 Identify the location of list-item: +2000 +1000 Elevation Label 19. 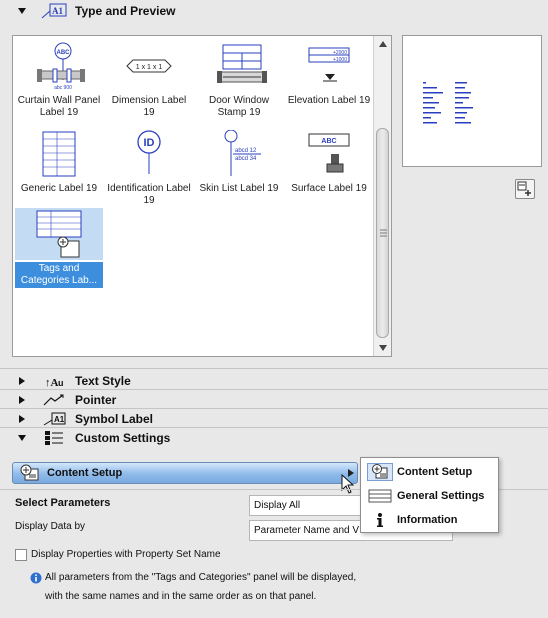
(329, 75).